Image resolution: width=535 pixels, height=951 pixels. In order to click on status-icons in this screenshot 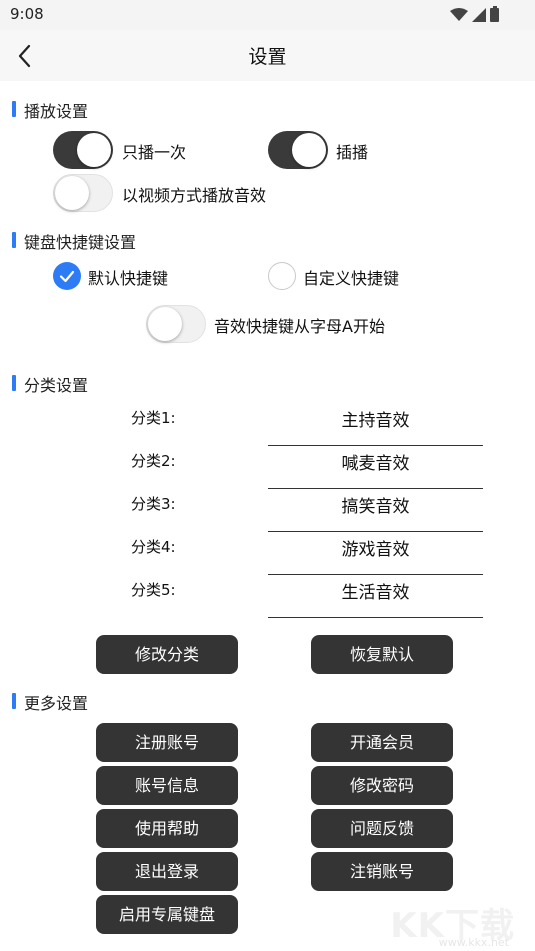, I will do `click(474, 15)`.